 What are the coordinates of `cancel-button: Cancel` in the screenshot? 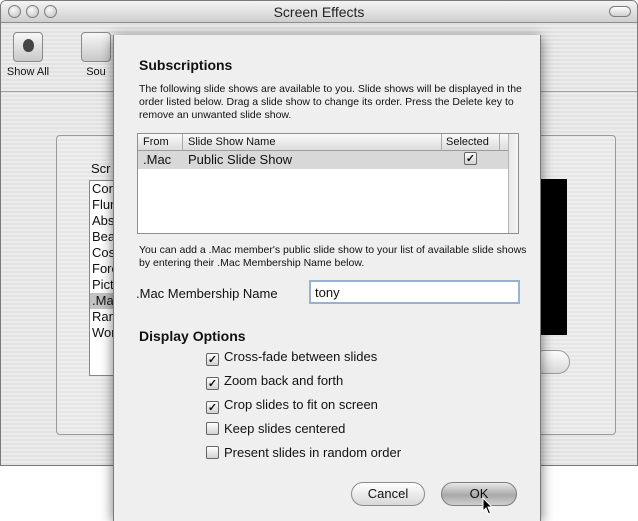 It's located at (388, 494).